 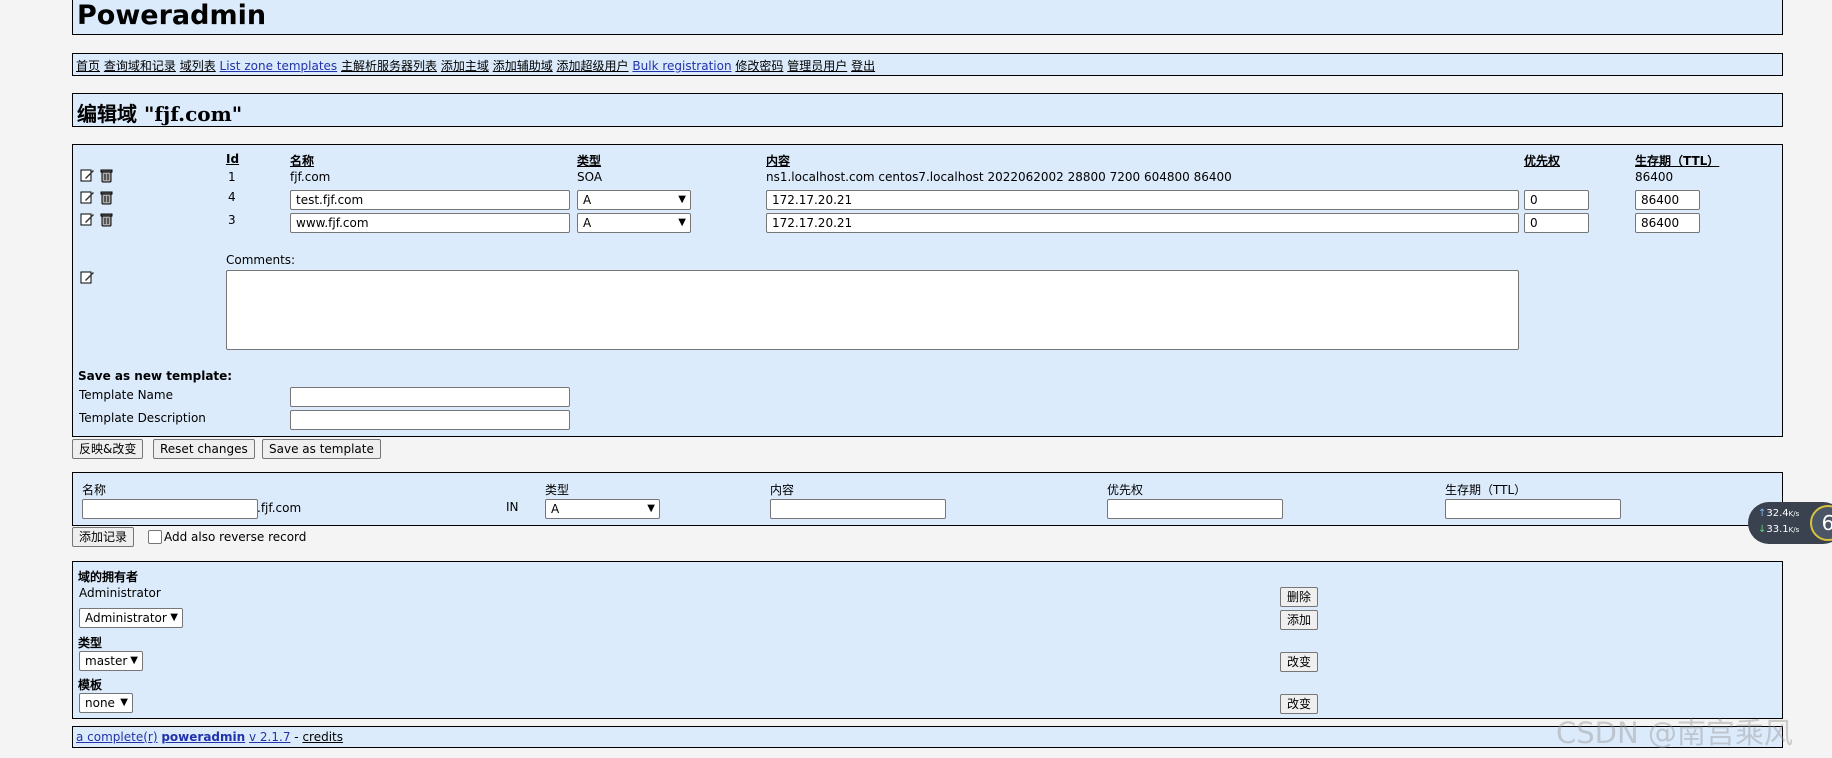 I want to click on col-id: Id, so click(x=232, y=159).